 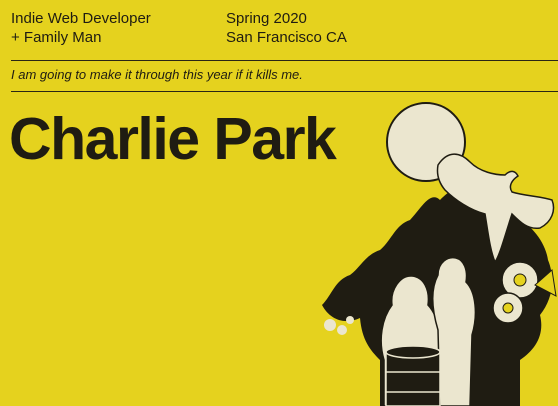 I want to click on season-text: Spring 2020, so click(x=266, y=18).